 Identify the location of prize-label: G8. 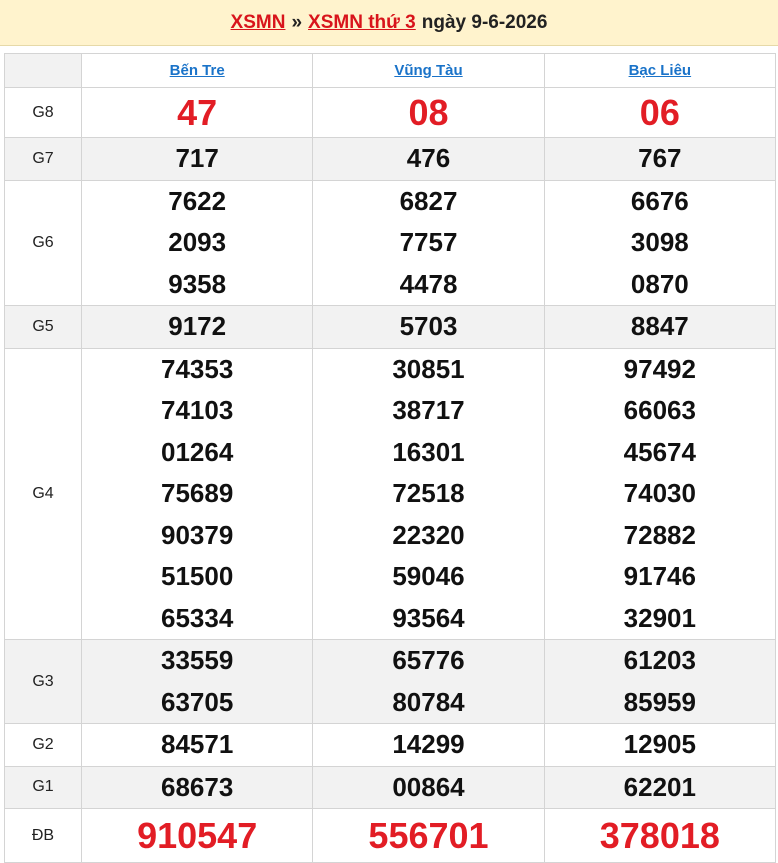
(43, 112).